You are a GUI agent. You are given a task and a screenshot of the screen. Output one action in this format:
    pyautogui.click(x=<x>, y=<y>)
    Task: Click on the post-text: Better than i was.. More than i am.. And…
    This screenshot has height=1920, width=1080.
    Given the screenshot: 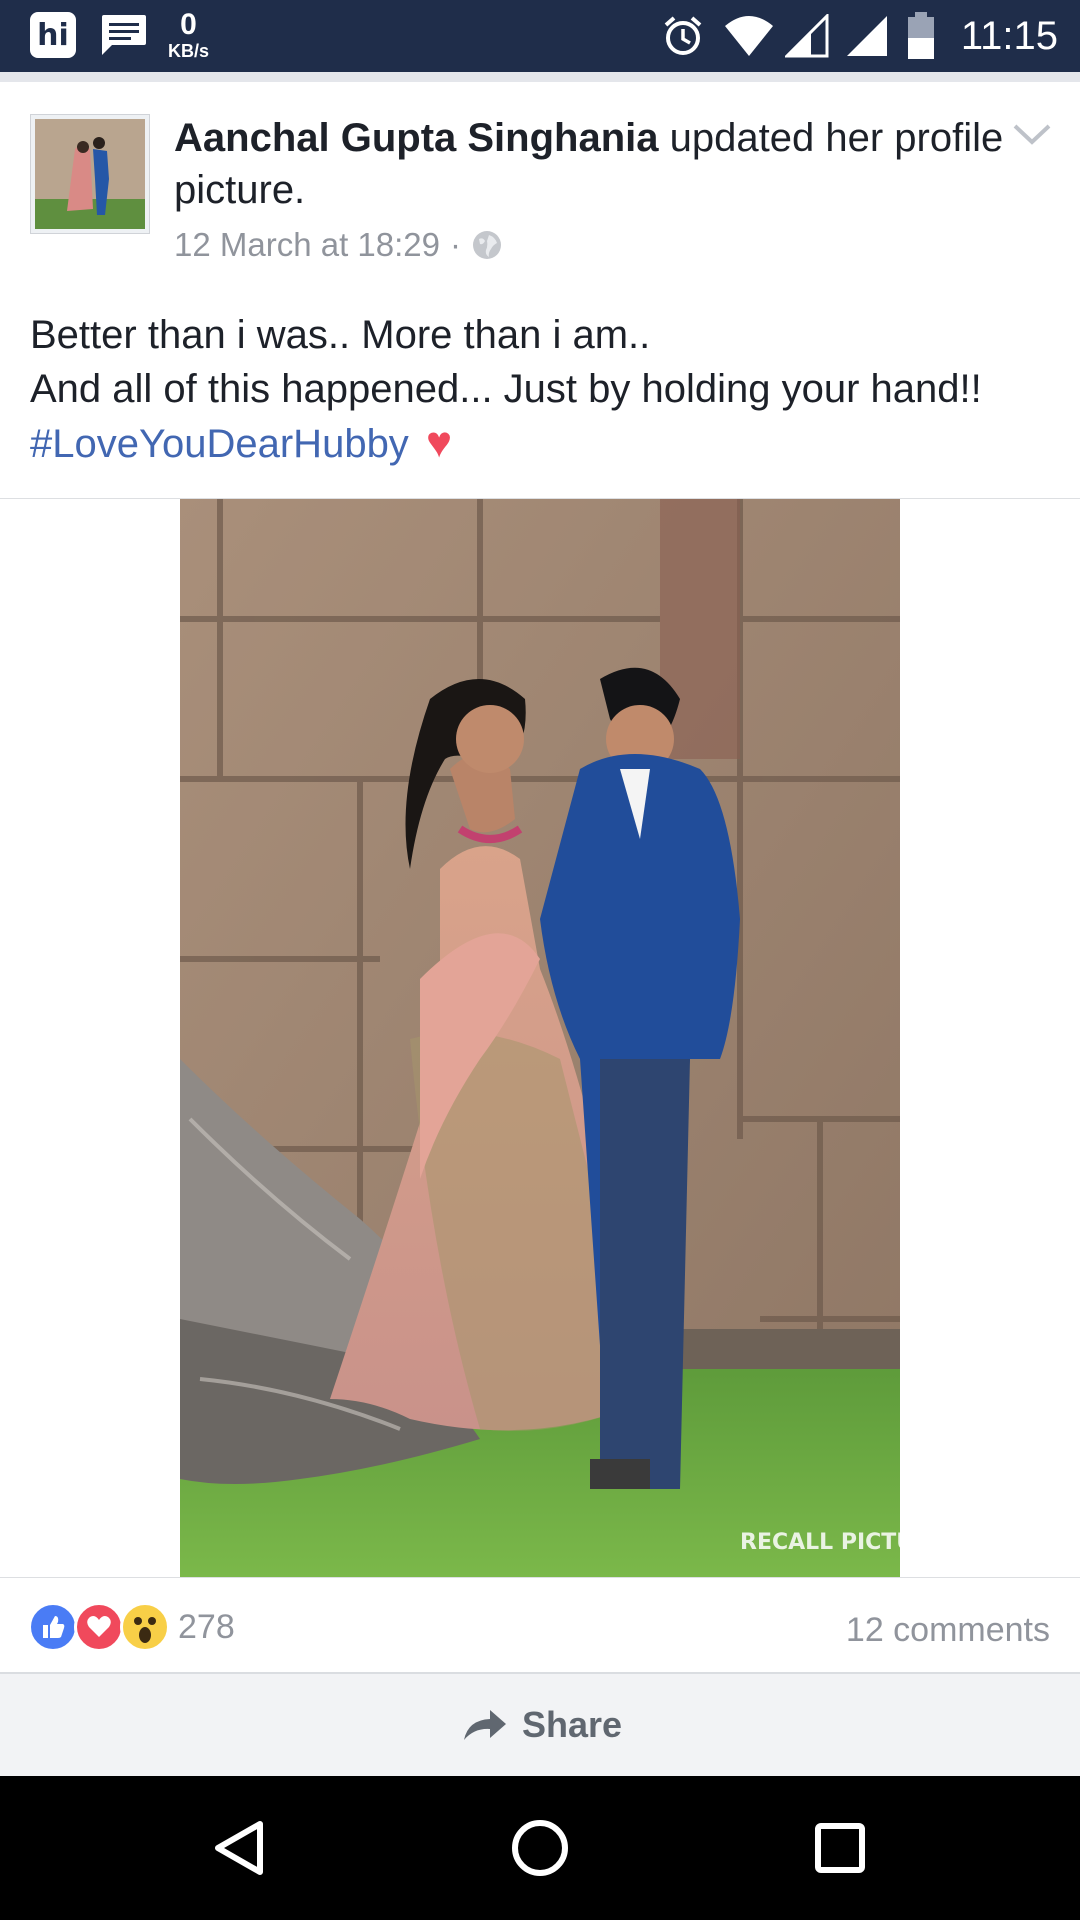 What is the action you would take?
    pyautogui.click(x=545, y=389)
    